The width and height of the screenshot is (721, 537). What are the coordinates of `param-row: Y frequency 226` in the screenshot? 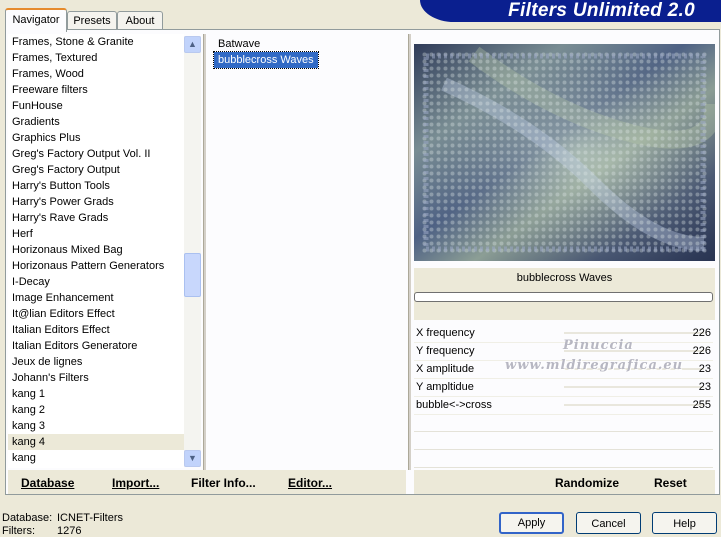 It's located at (563, 351).